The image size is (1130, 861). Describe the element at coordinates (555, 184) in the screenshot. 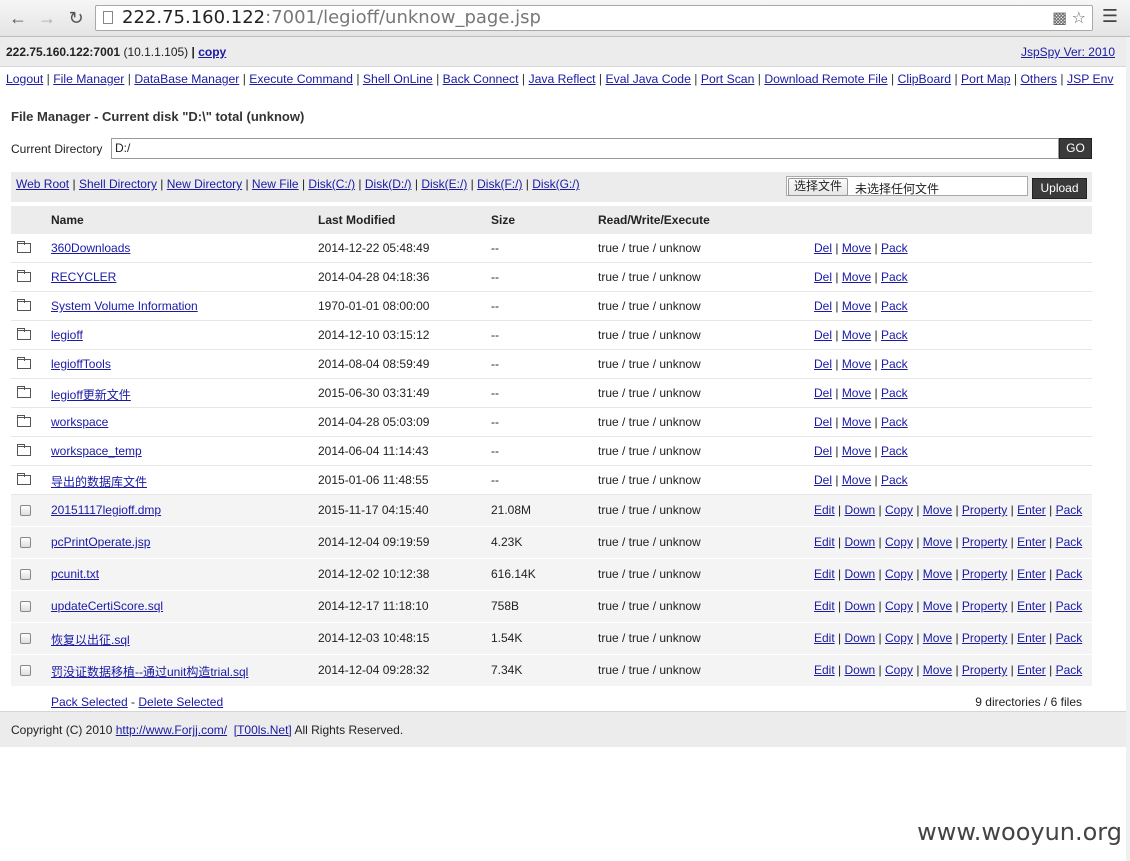

I see `toolbar-link-8: Disk(G:/)` at that location.